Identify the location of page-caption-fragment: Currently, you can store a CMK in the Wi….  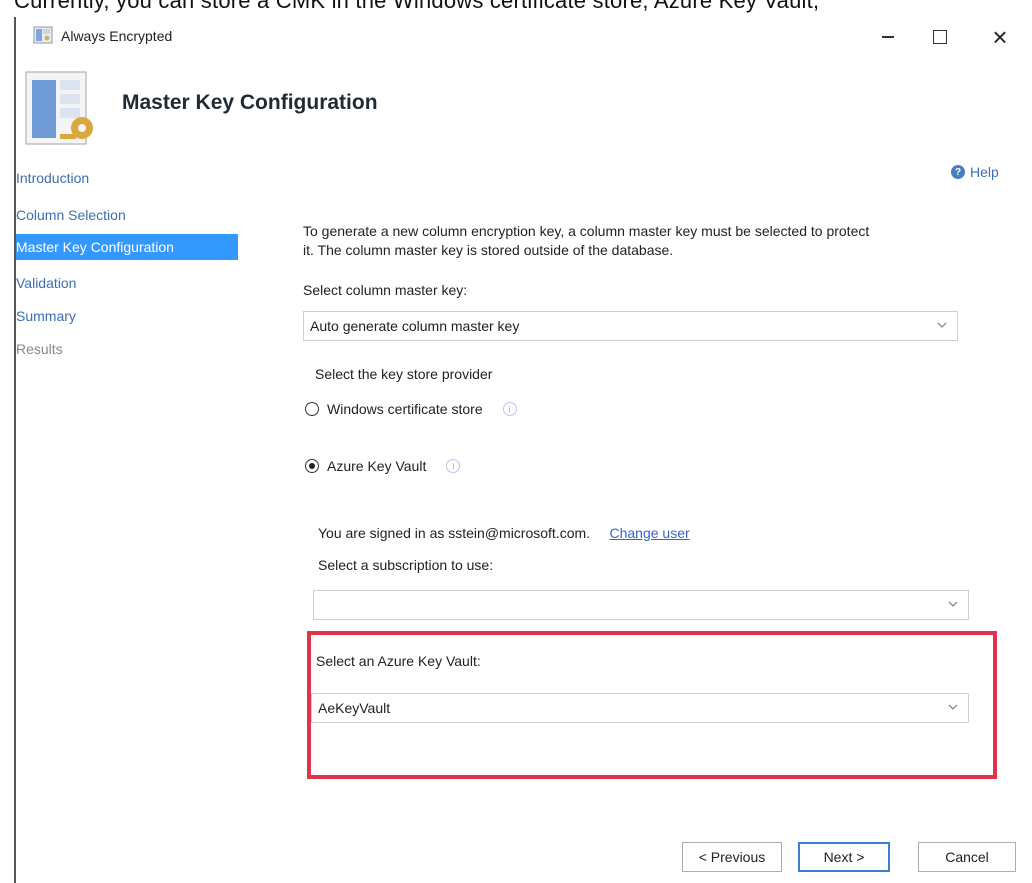
(516, 8).